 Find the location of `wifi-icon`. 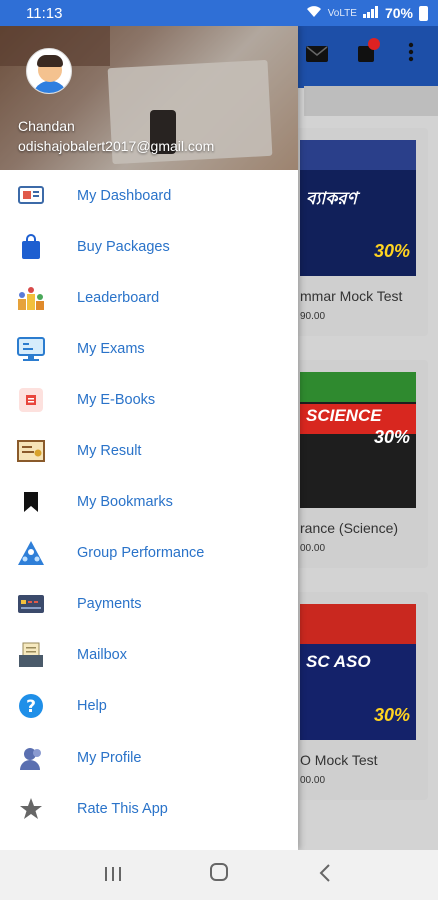

wifi-icon is located at coordinates (314, 13).